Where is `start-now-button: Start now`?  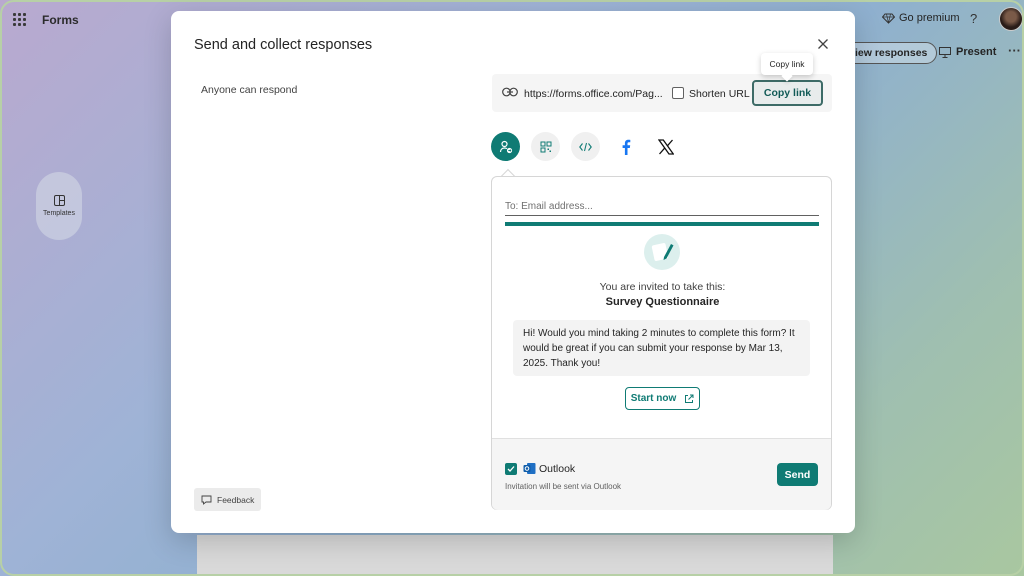 start-now-button: Start now is located at coordinates (662, 398).